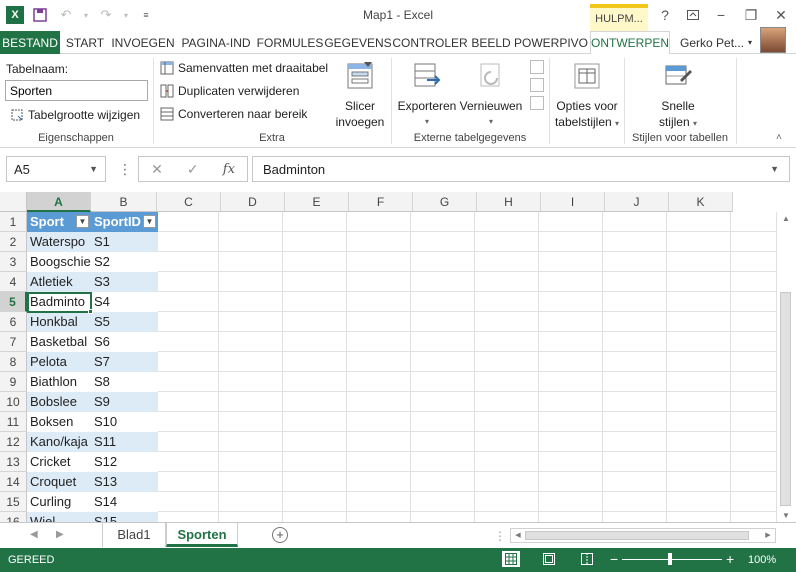 The height and width of the screenshot is (572, 796). What do you see at coordinates (229, 169) in the screenshot?
I see `insert-function-icon: fx` at bounding box center [229, 169].